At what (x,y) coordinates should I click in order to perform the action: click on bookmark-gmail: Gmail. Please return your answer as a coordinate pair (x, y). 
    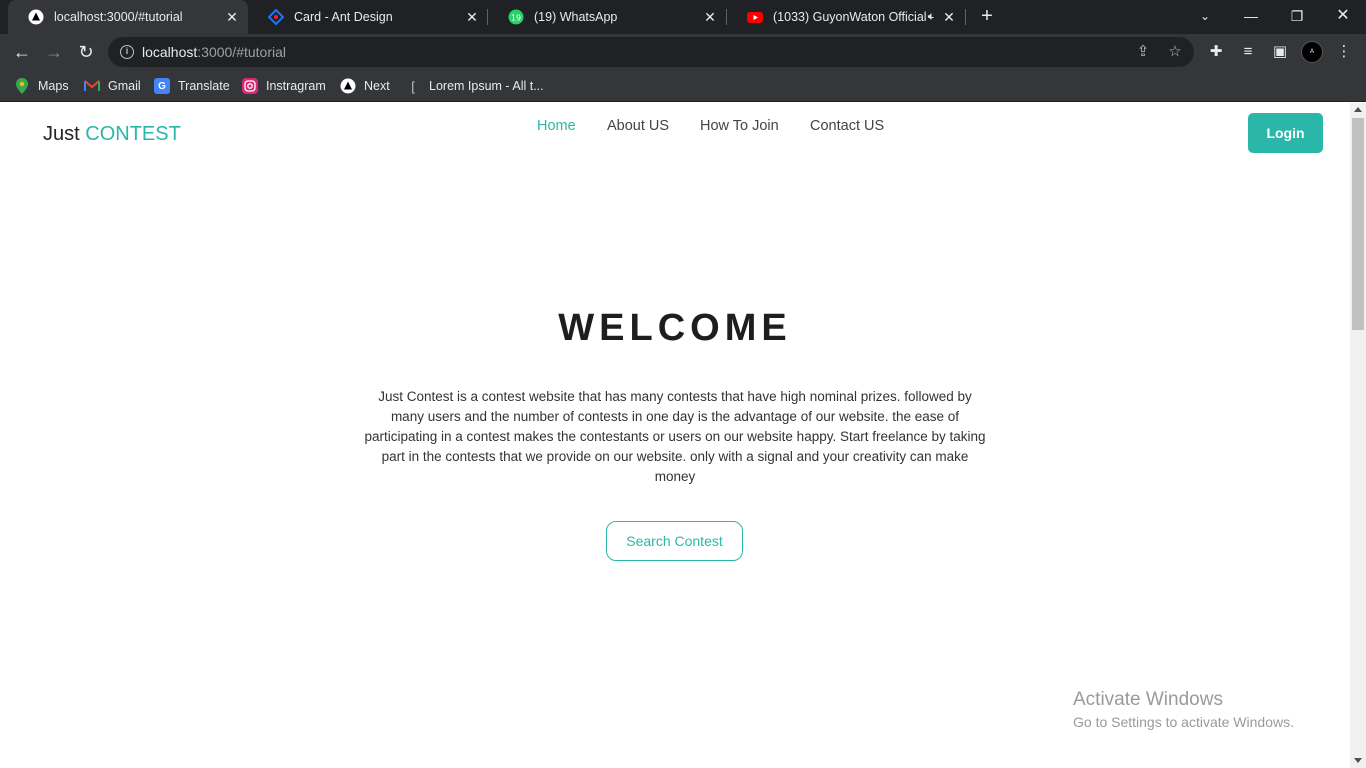
    Looking at the image, I should click on (112, 86).